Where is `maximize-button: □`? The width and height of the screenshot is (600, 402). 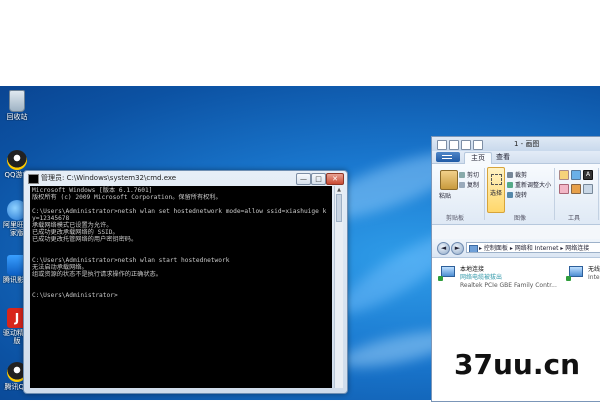
maximize-button: □ is located at coordinates (318, 179).